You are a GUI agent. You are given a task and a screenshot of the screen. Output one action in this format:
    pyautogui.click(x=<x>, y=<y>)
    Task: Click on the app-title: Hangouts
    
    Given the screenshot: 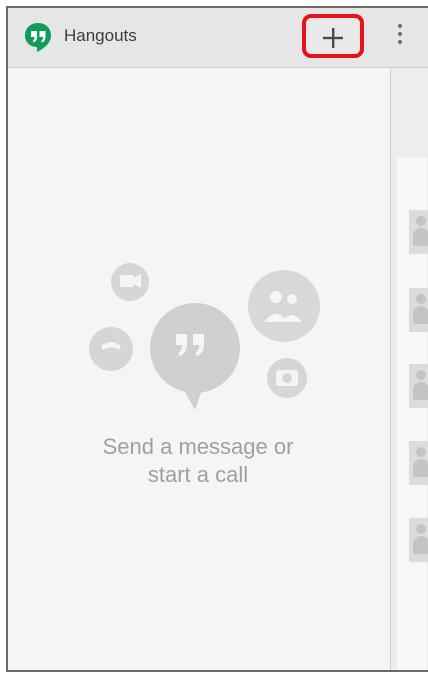 What is the action you would take?
    pyautogui.click(x=100, y=35)
    